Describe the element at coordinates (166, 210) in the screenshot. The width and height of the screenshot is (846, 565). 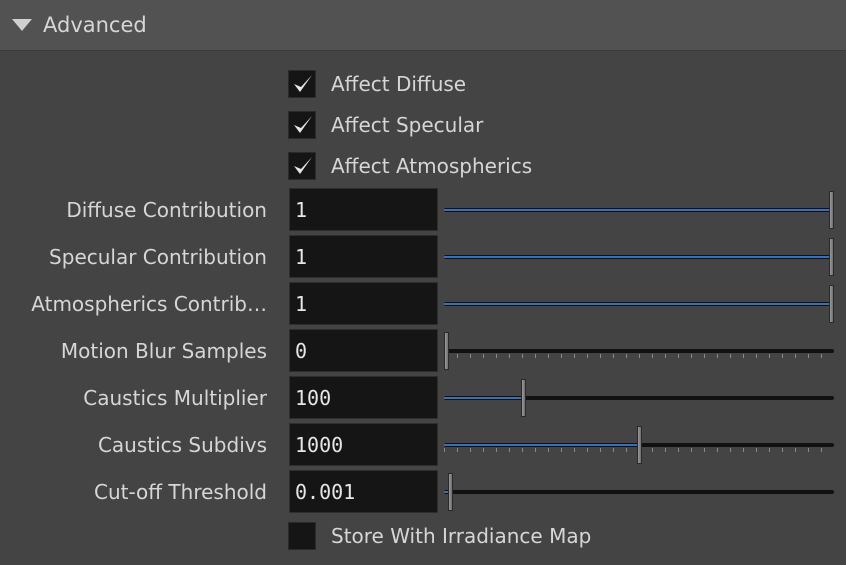
I see `param-label: Diffuse Contribution` at that location.